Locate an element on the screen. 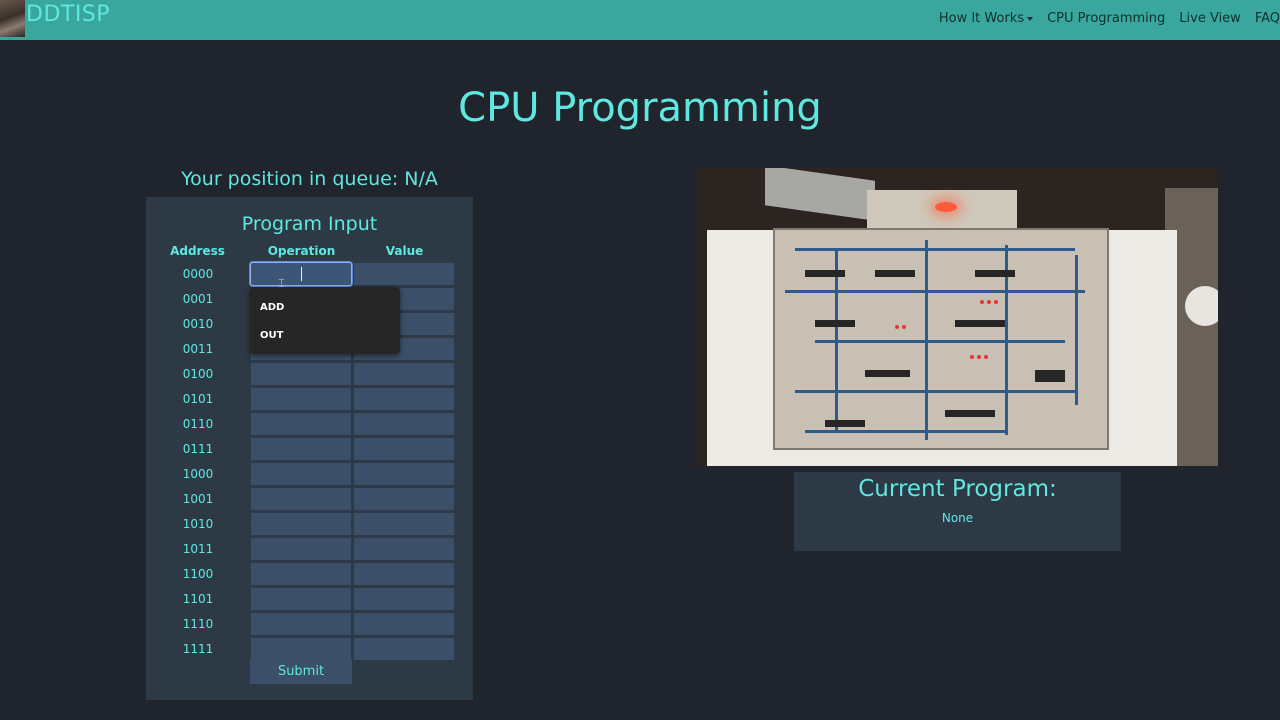 This screenshot has height=720, width=1280. address-label: 0111 is located at coordinates (198, 449).